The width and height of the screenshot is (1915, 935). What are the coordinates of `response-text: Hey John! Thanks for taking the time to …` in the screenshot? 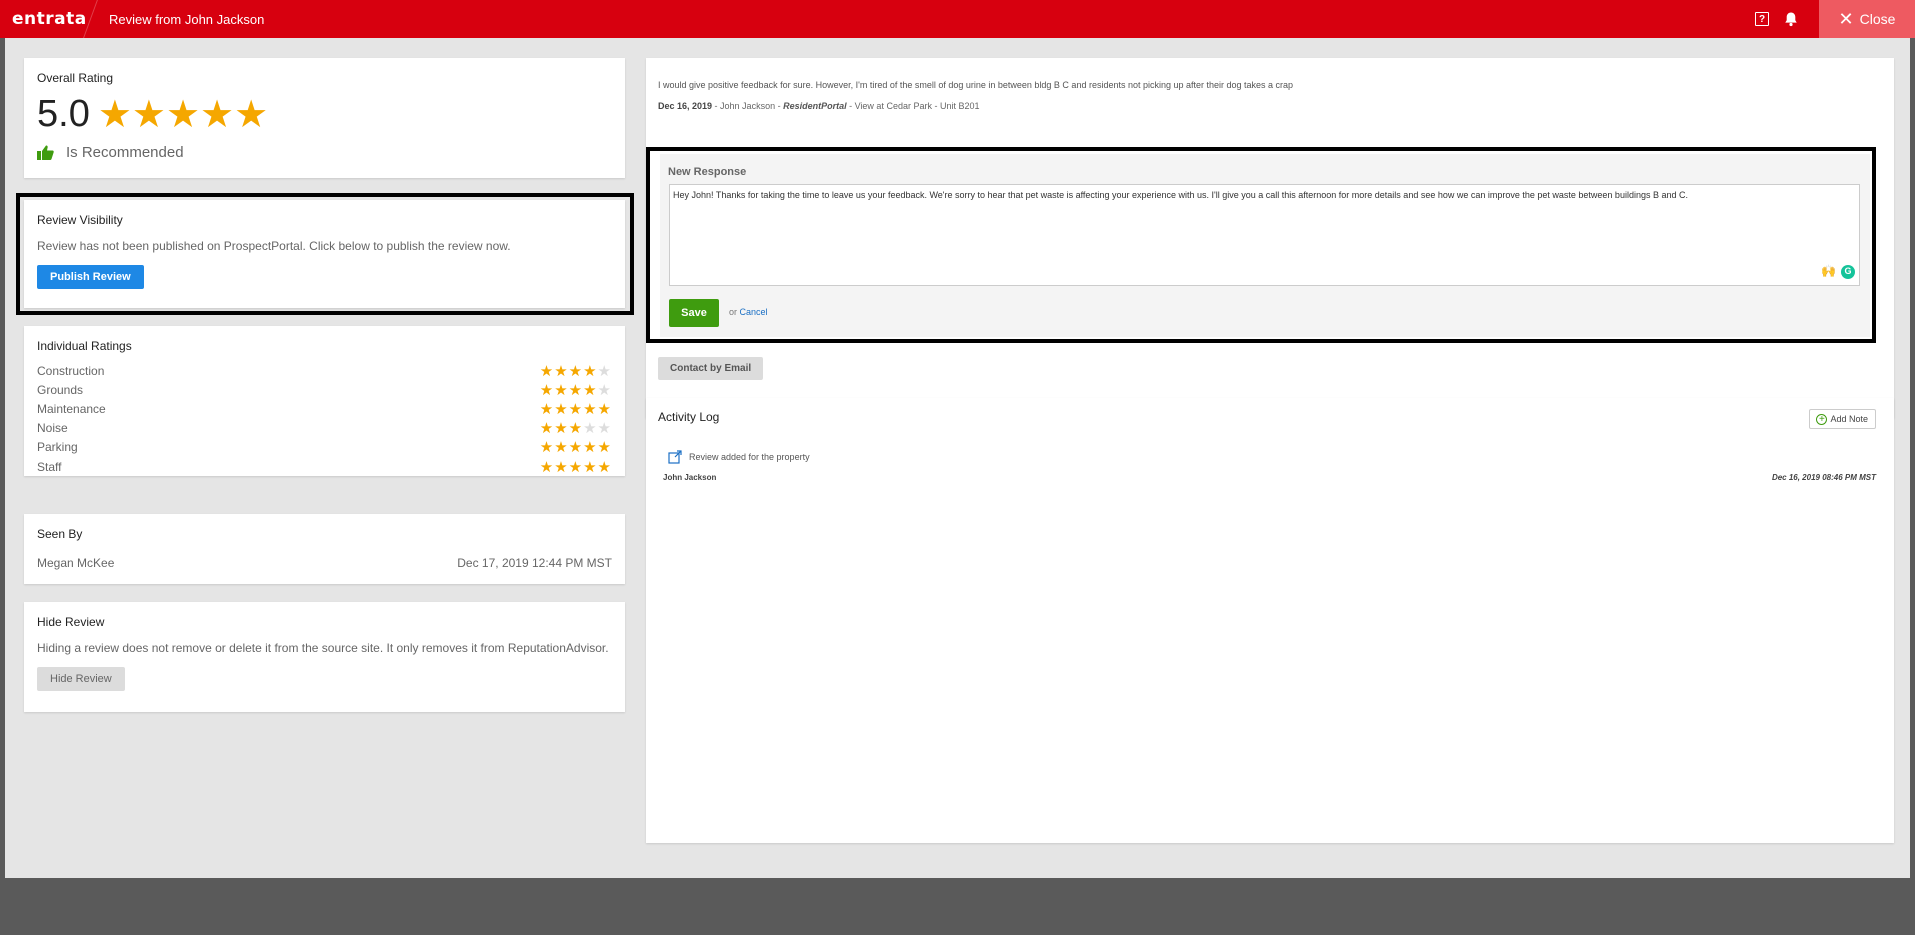 It's located at (1180, 195).